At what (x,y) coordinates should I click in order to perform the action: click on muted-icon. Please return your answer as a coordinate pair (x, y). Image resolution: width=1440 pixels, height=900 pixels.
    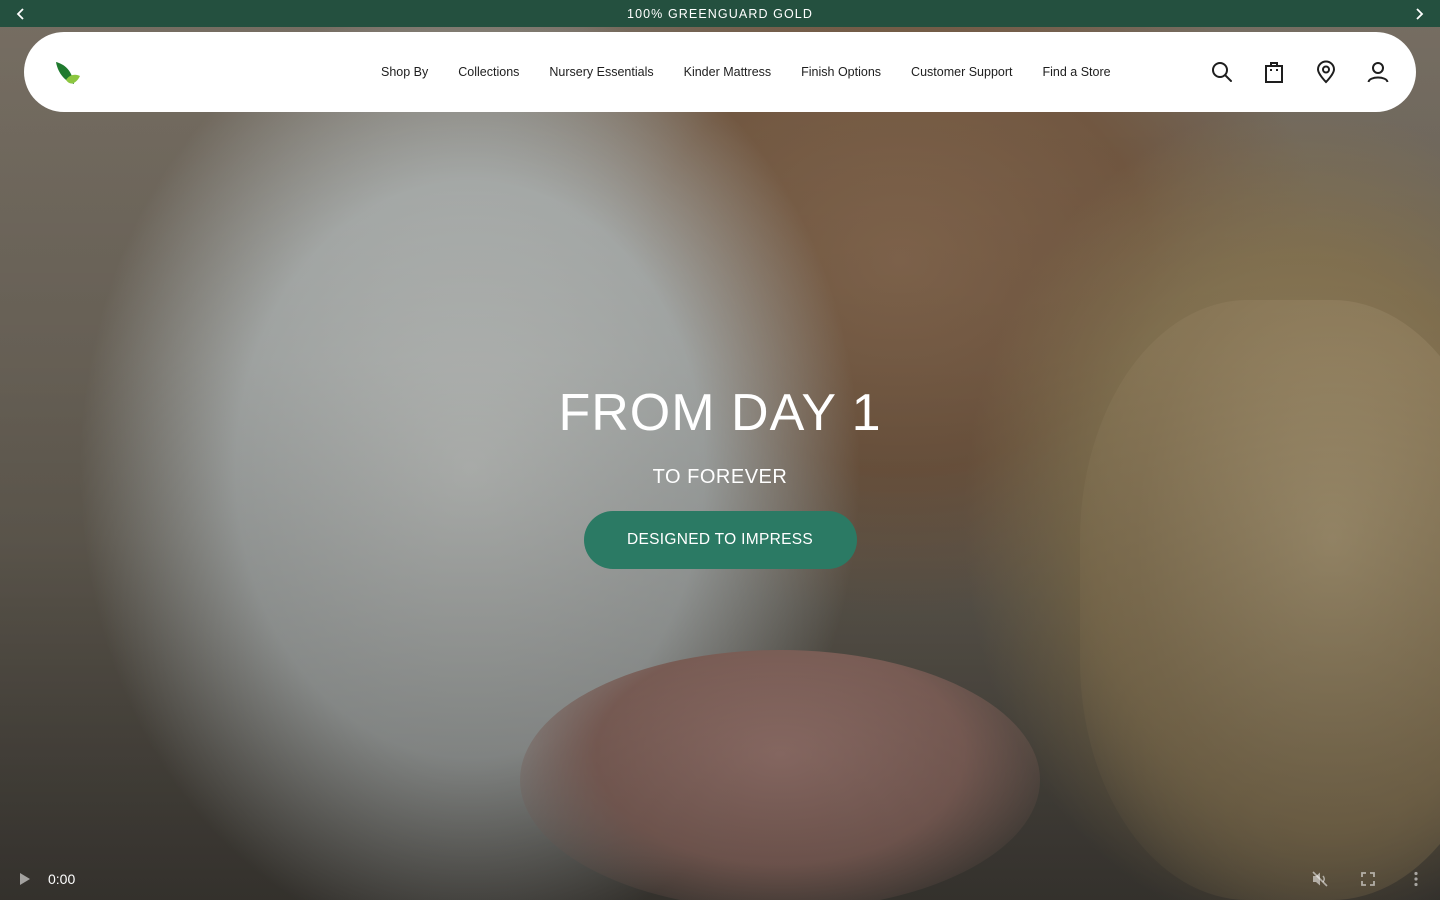
    Looking at the image, I should click on (1320, 879).